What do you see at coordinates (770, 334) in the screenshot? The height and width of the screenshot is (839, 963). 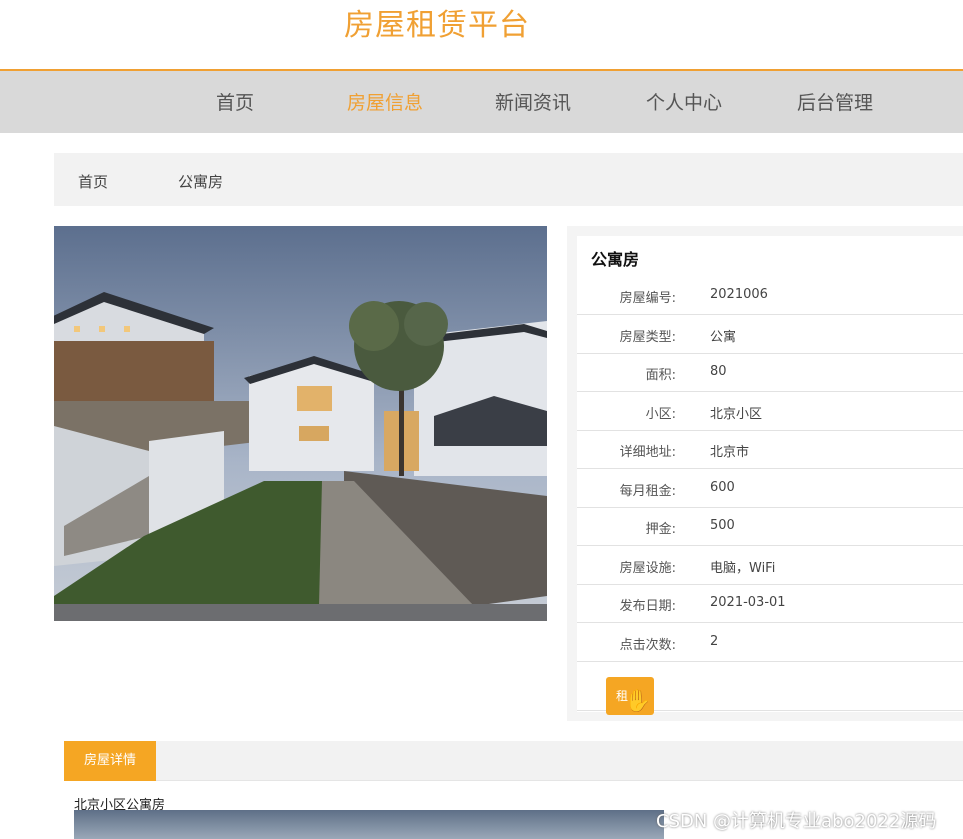 I see `info-row-house-type: 房屋类型: 公寓` at bounding box center [770, 334].